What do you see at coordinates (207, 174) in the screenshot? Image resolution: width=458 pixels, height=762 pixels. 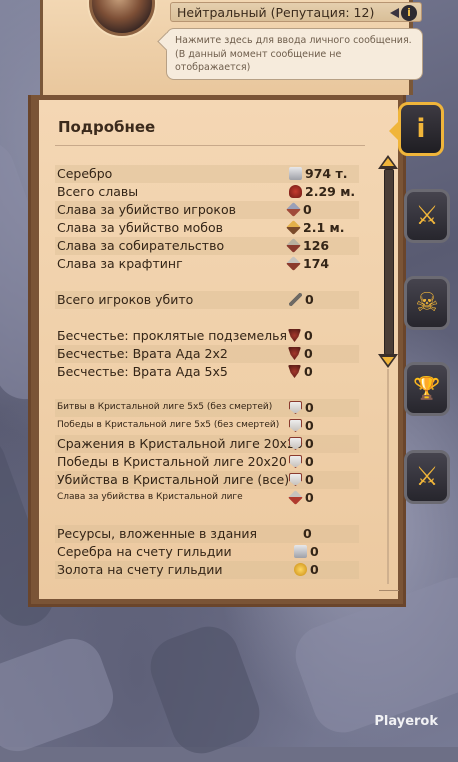 I see `stat-row: Серебро 974 т.` at bounding box center [207, 174].